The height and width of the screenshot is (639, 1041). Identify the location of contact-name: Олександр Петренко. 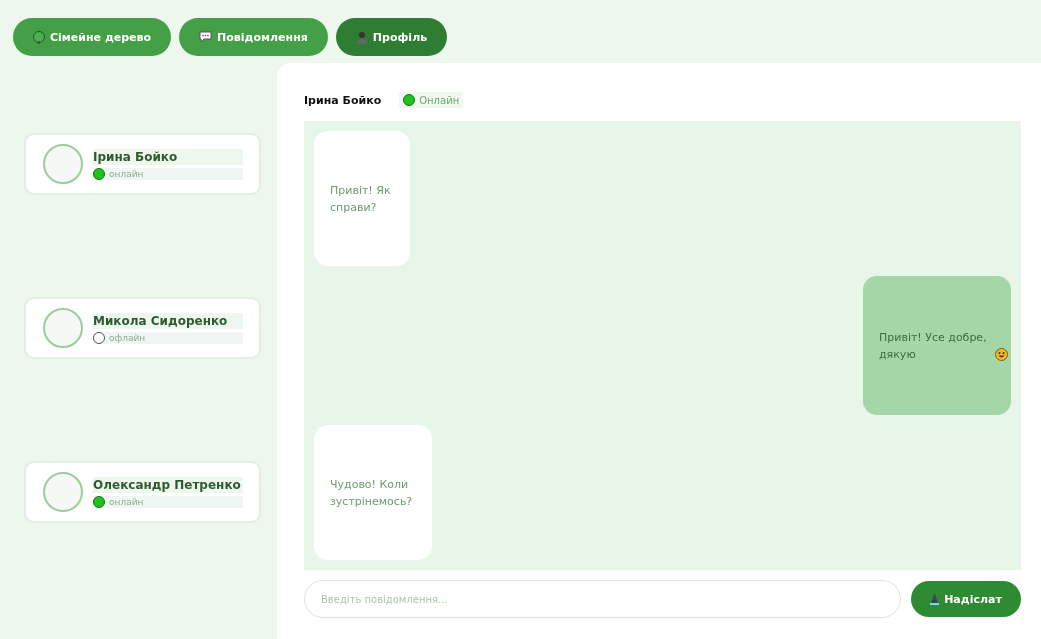
(168, 484).